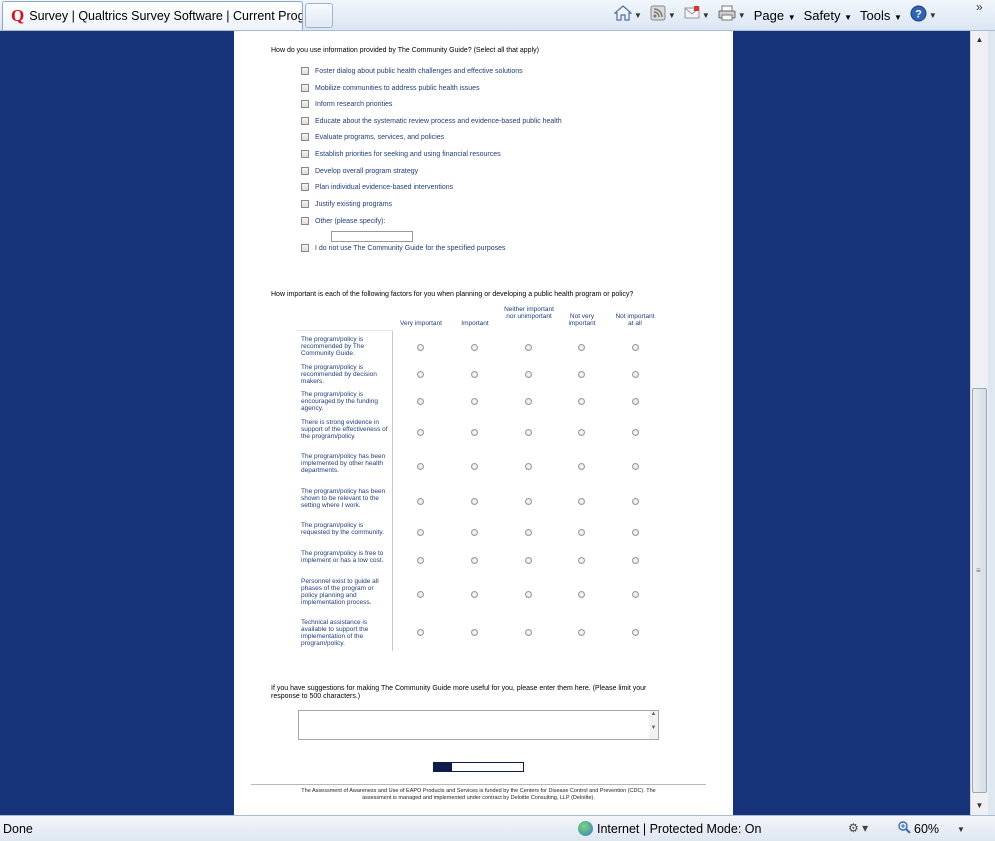 Image resolution: width=995 pixels, height=841 pixels. Describe the element at coordinates (372, 236) in the screenshot. I see `other-specify-input` at that location.